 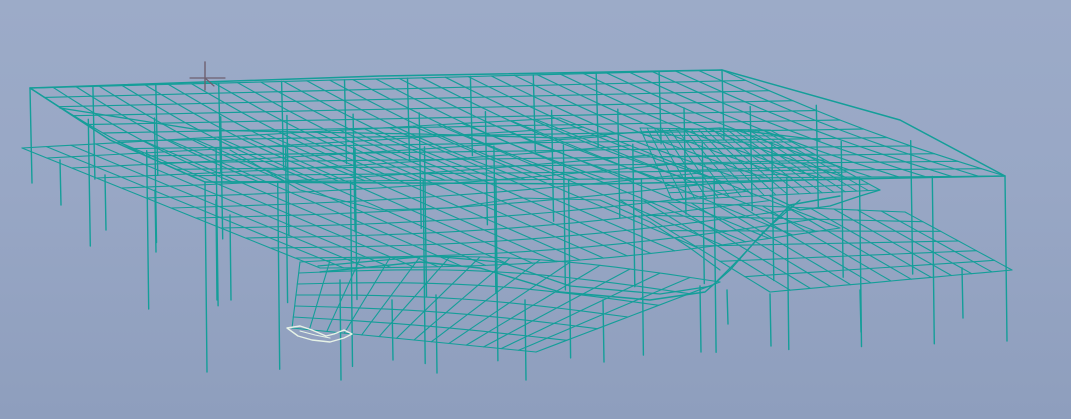 What do you see at coordinates (559, 247) in the screenshot?
I see `ramp-edge` at bounding box center [559, 247].